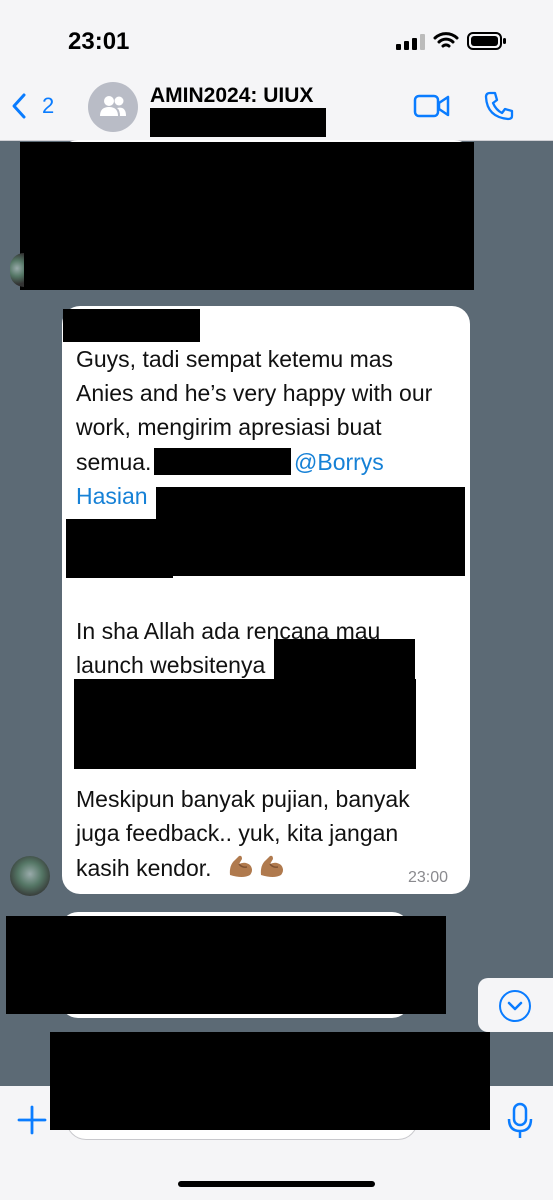  I want to click on message-text-line: launch websitenya, so click(171, 665).